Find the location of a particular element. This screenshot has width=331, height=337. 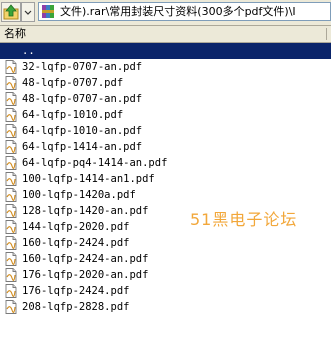

column-separator is located at coordinates (326, 34).